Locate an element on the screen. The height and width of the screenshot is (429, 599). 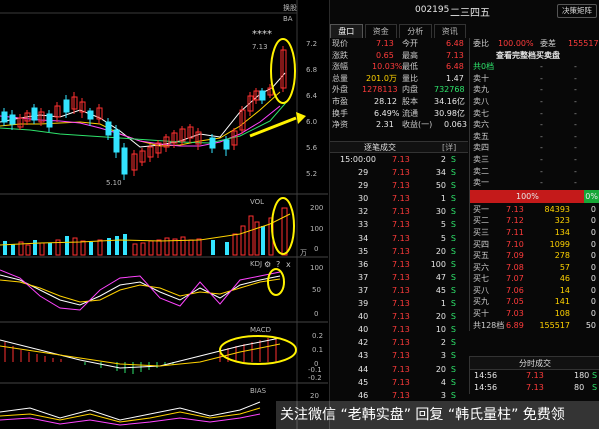
bid-price: 7.12 is located at coordinates (515, 221).